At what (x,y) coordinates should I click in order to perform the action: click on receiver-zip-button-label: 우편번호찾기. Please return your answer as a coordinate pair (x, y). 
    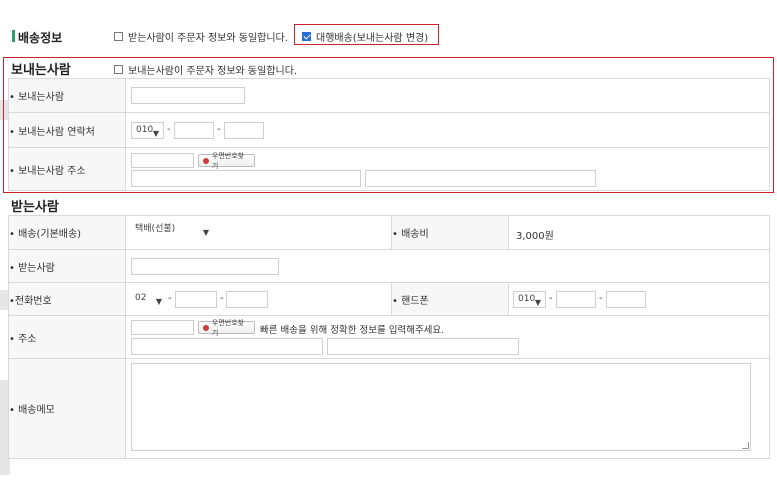
    Looking at the image, I should click on (228, 327).